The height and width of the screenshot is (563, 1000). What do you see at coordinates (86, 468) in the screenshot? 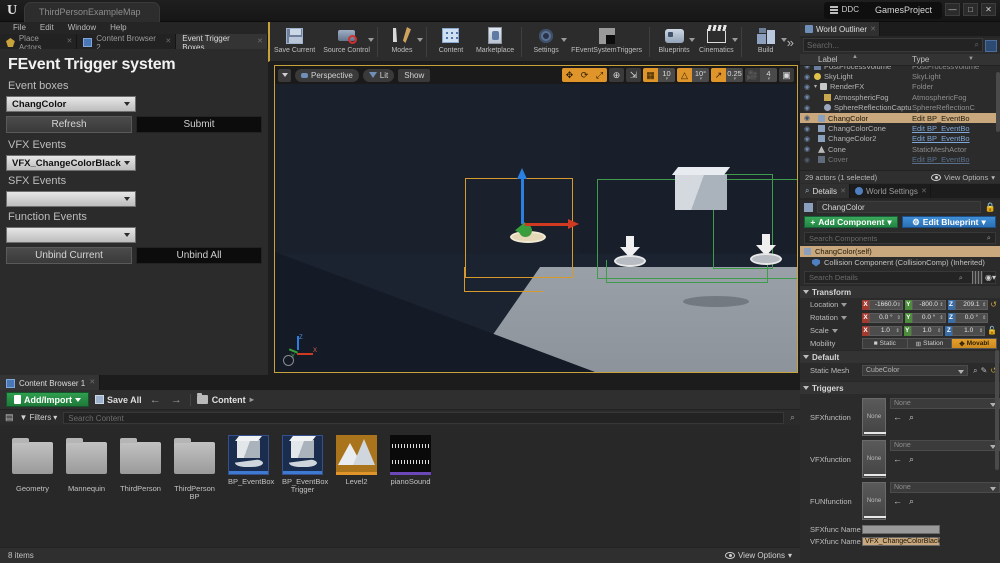
I see `asset-item: Mannequin` at bounding box center [86, 468].